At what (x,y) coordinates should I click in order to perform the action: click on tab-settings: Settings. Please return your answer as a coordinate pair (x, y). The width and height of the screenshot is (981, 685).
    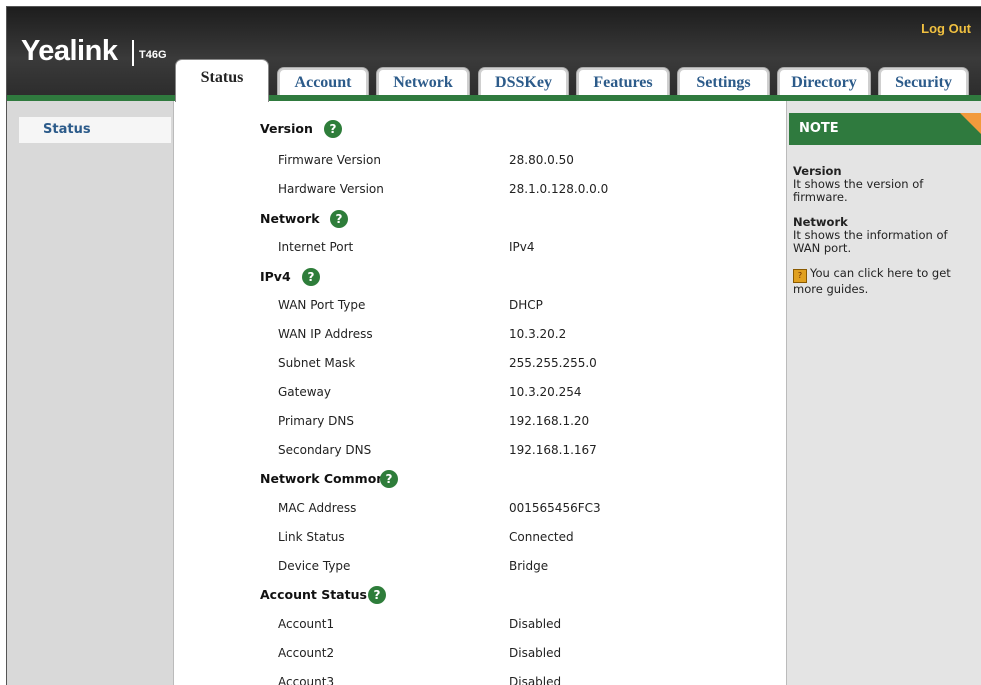
    Looking at the image, I should click on (723, 82).